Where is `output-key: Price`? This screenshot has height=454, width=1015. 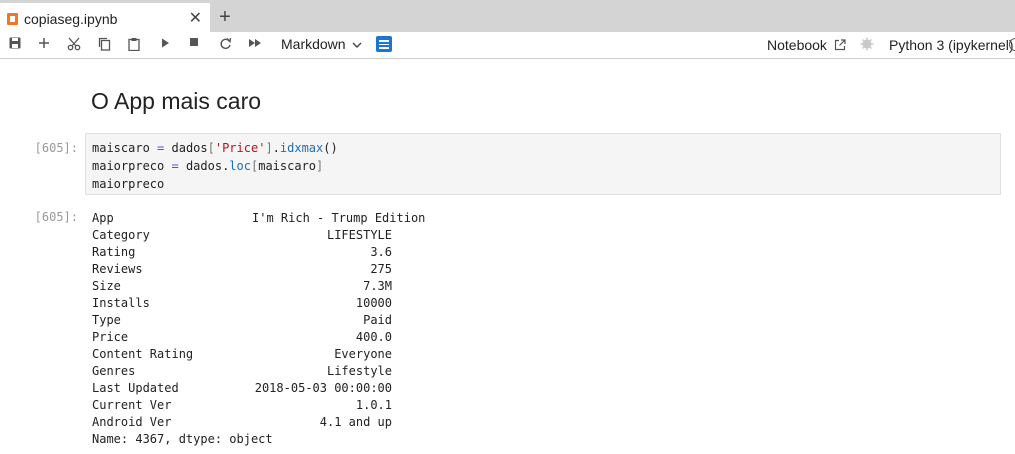 output-key: Price is located at coordinates (110, 337).